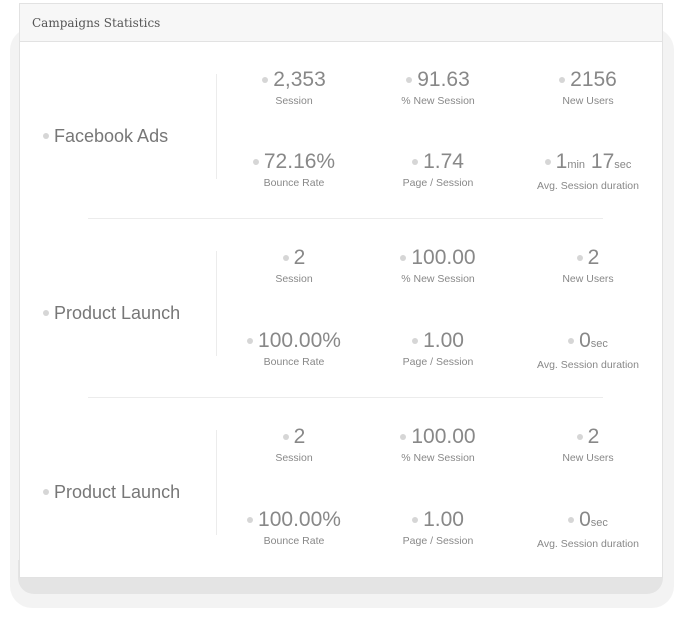  What do you see at coordinates (588, 171) in the screenshot?
I see `metric-avg-session-duration: 1min 17sec Avg. Session duration` at bounding box center [588, 171].